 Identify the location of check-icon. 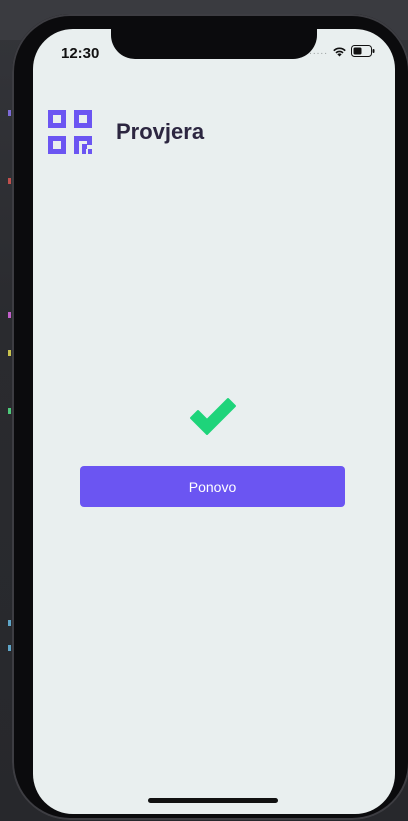
(213, 419).